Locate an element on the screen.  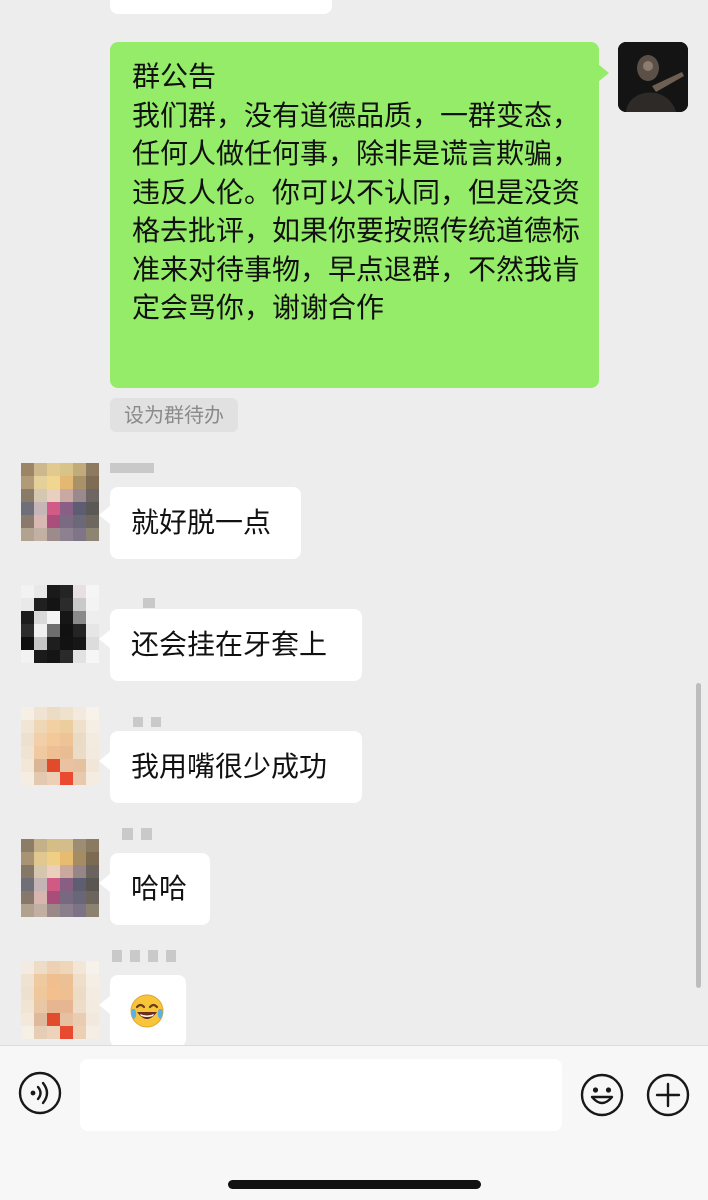
message-text: 我用嘴很少成功 is located at coordinates (229, 766).